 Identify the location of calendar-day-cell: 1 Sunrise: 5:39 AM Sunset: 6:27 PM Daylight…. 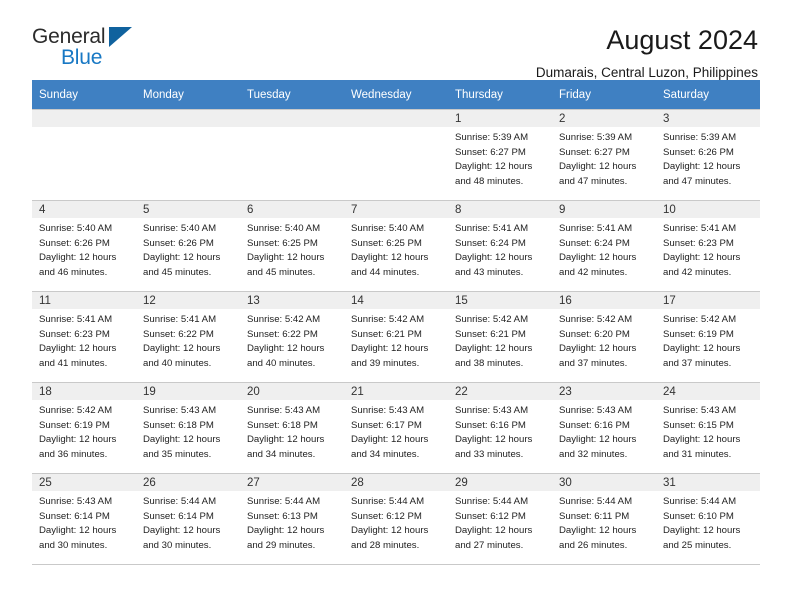
(500, 155).